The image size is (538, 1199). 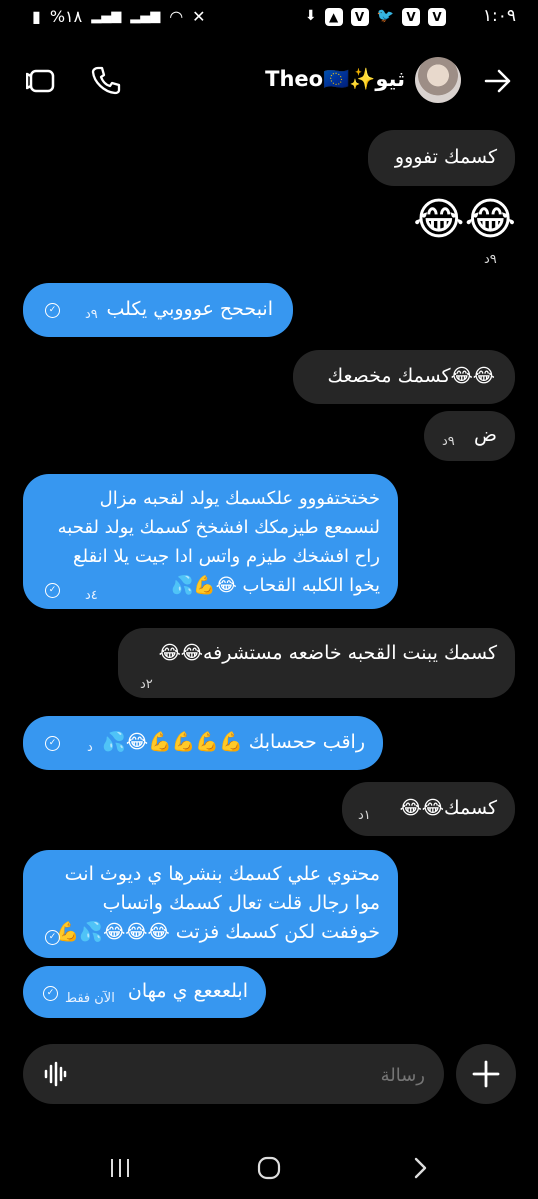 I want to click on battery-icon: ▮, so click(x=36, y=16).